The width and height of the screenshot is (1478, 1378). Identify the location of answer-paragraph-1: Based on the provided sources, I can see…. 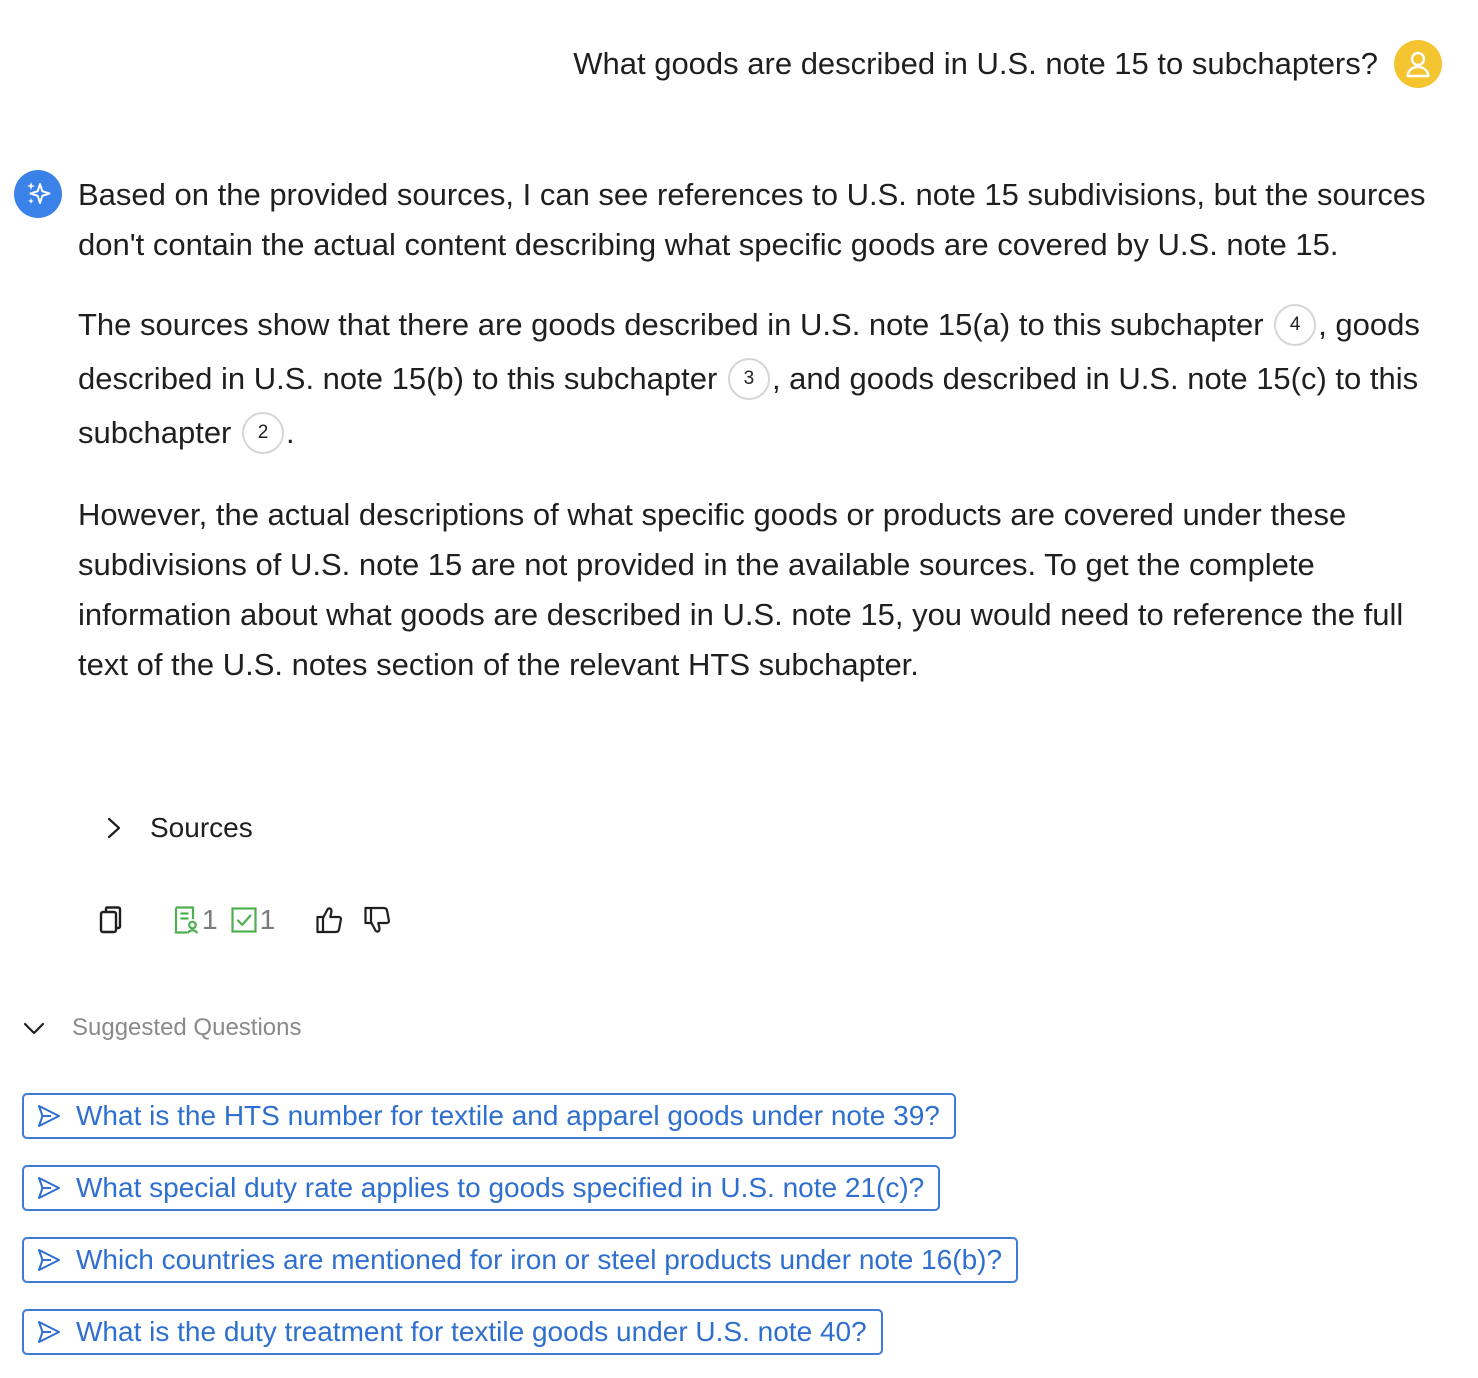
(752, 219).